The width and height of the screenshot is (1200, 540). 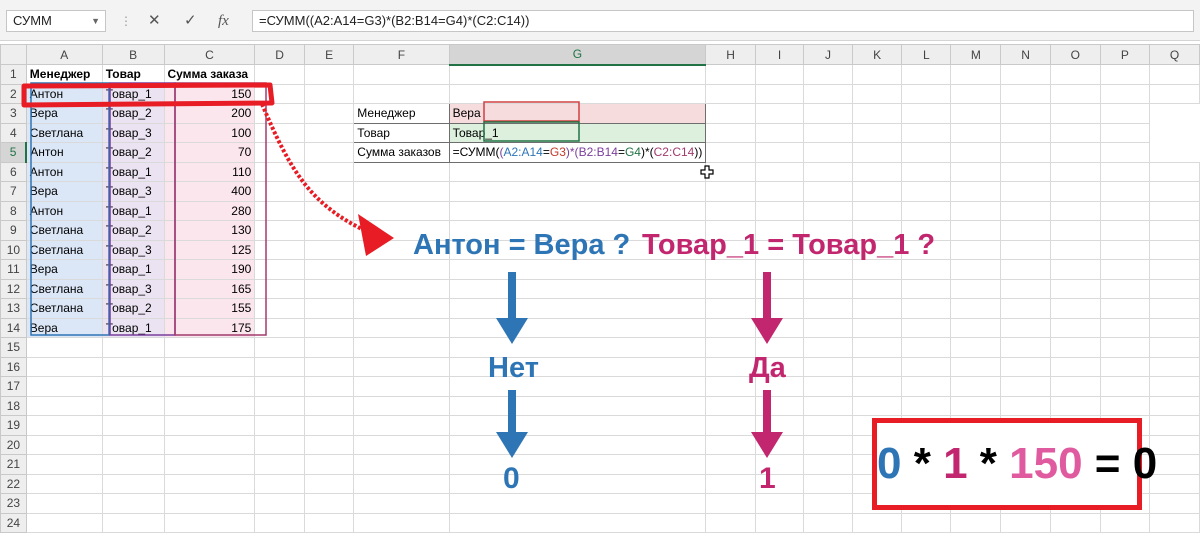 What do you see at coordinates (13, 405) in the screenshot?
I see `row-header: 18` at bounding box center [13, 405].